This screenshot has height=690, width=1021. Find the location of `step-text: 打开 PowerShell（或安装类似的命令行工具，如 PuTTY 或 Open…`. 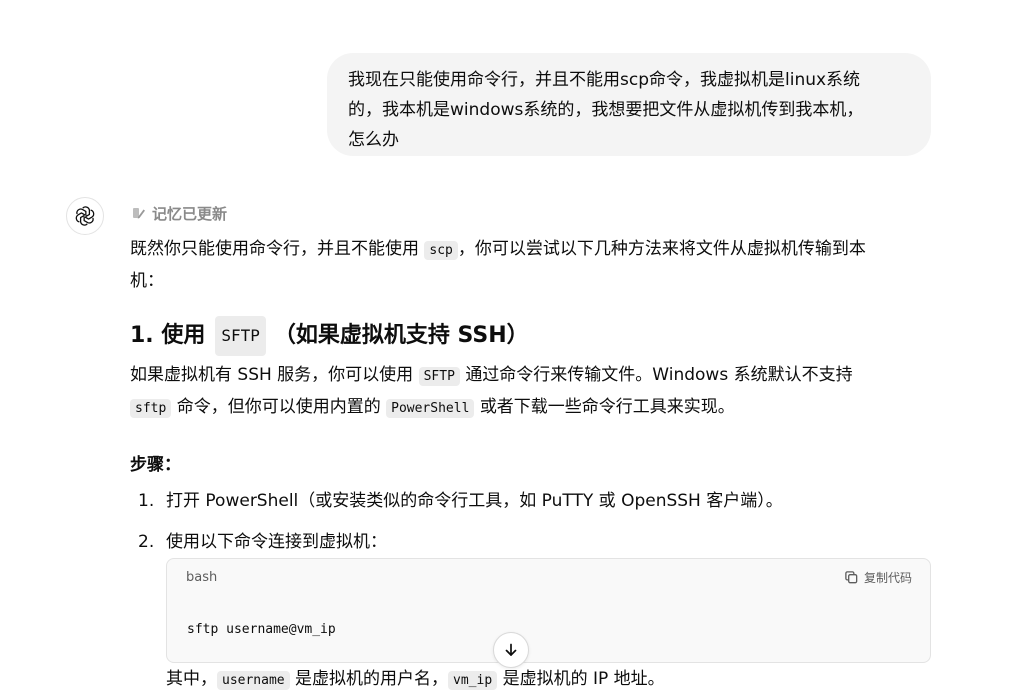

step-text: 打开 PowerShell（或安装类似的命令行工具，如 PuTTY 或 Open… is located at coordinates (474, 501).